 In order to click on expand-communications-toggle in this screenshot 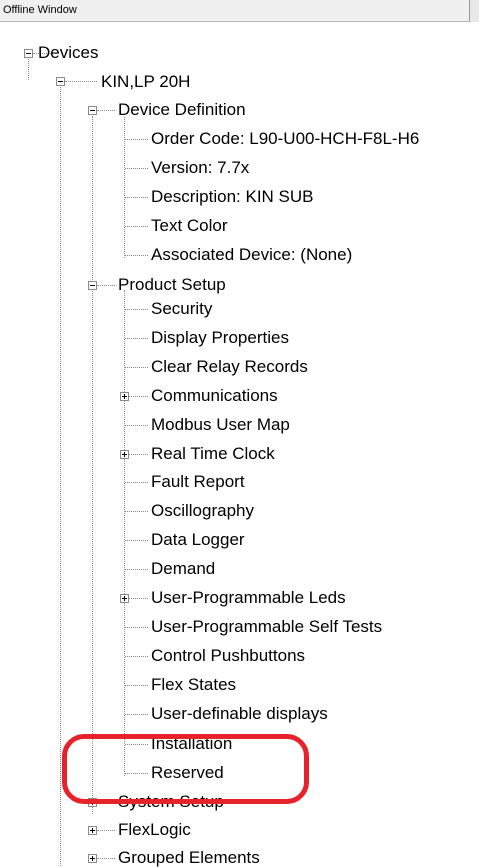, I will do `click(124, 396)`.